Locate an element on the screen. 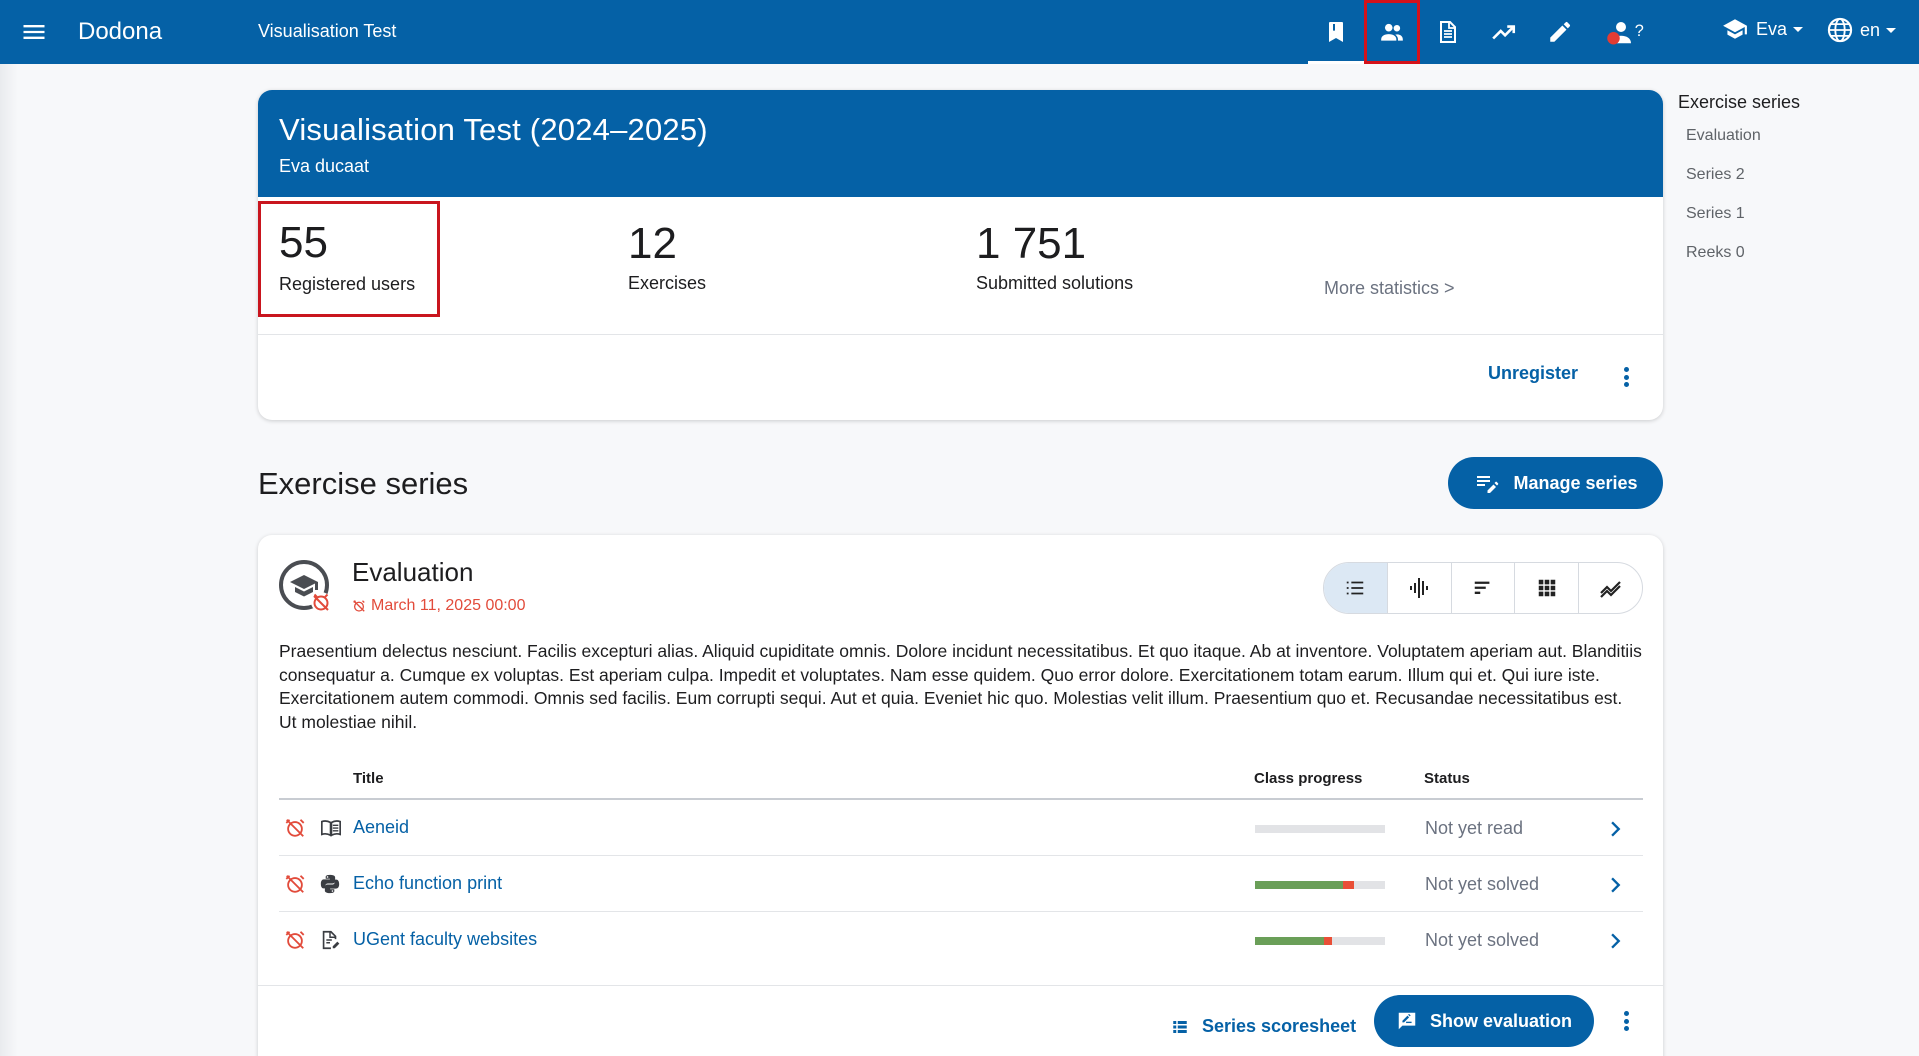  toc-item-evaluation: Evaluation is located at coordinates (1788, 144).